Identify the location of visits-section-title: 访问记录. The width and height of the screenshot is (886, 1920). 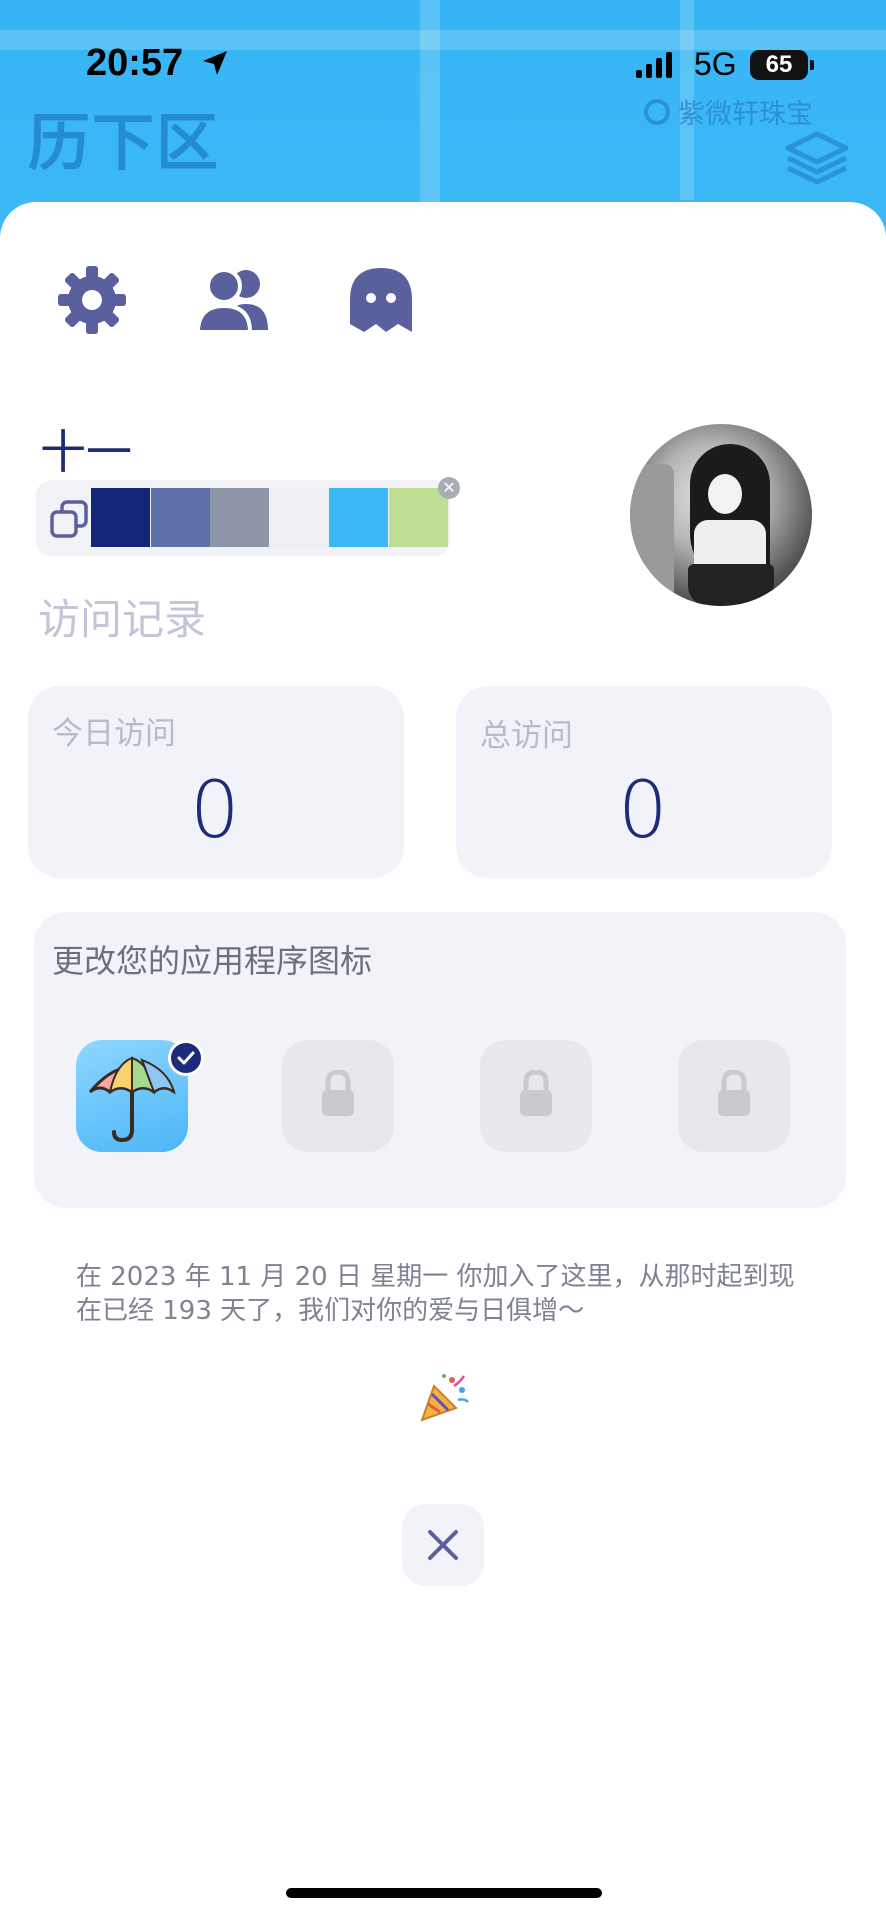
(122, 619).